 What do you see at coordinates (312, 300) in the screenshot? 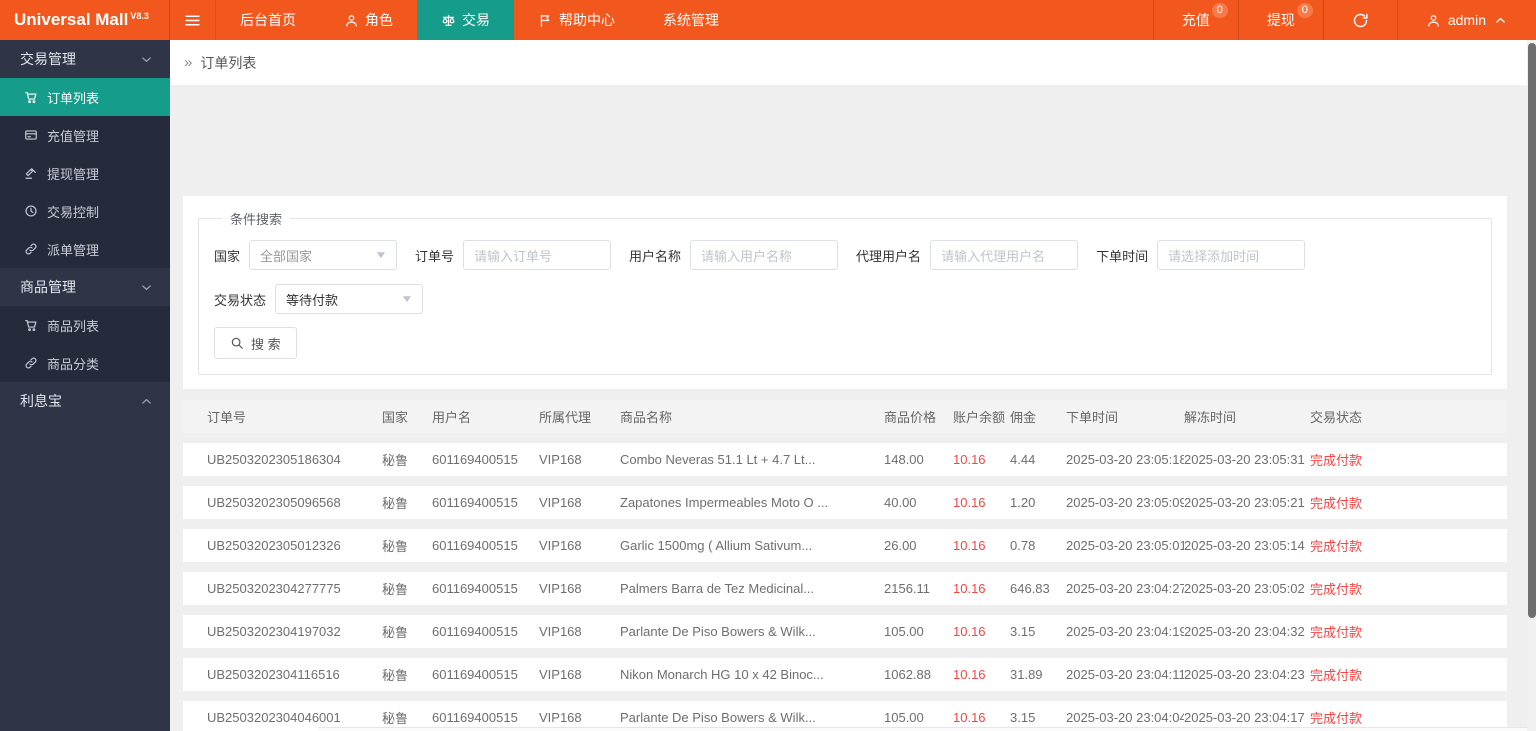
I see `trade-status-selected-value: 等待付款` at bounding box center [312, 300].